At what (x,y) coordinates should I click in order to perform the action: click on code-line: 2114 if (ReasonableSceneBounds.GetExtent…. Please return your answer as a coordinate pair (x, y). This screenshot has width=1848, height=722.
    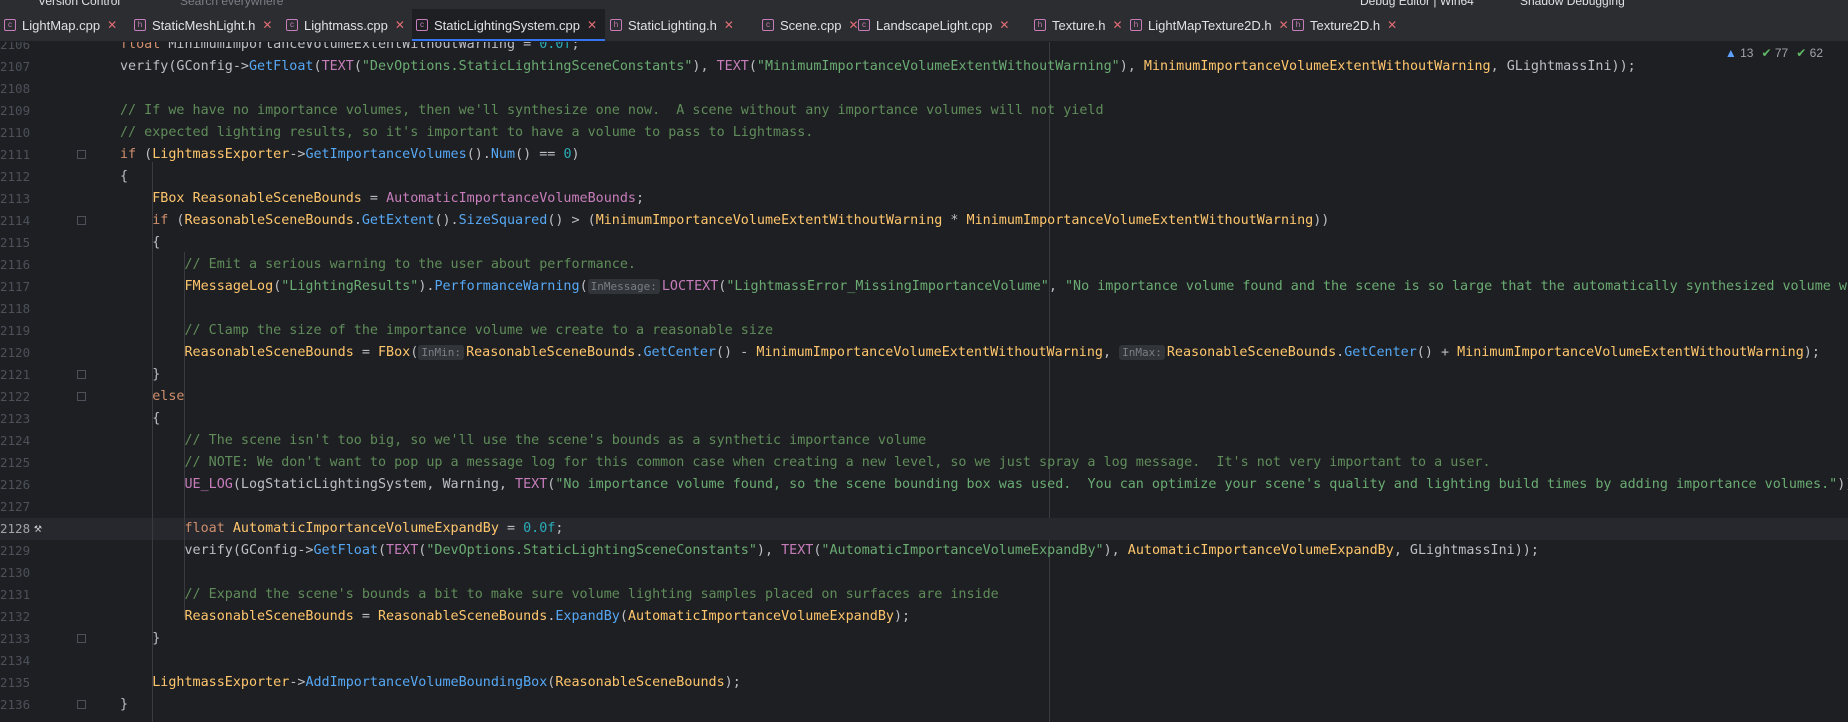
    Looking at the image, I should click on (924, 221).